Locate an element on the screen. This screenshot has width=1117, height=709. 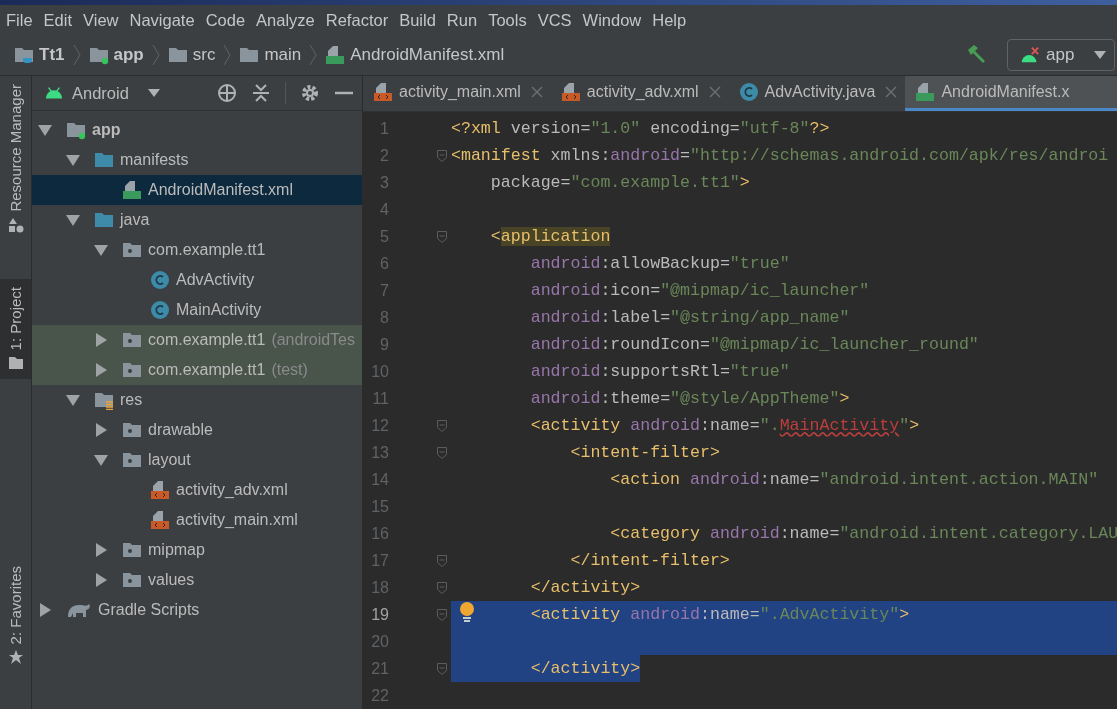
tree-item: layout is located at coordinates (197, 460).